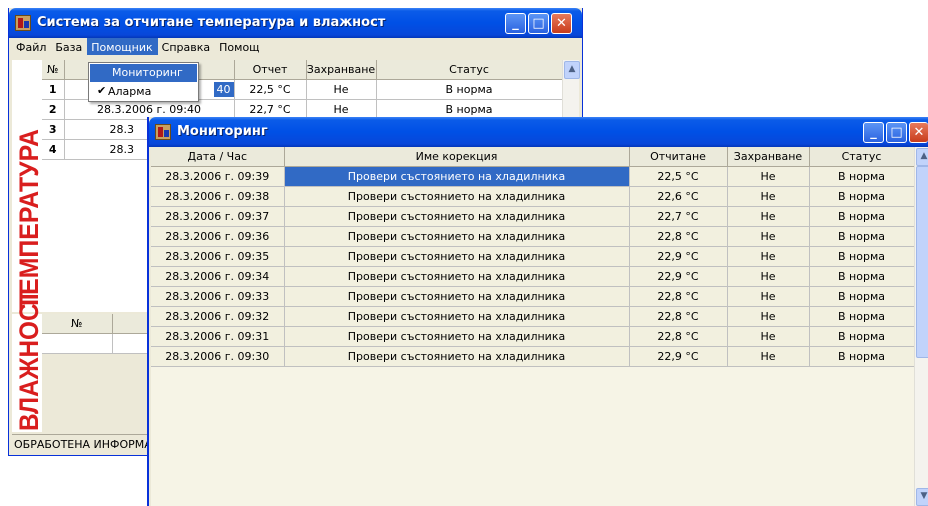 The image size is (928, 506). I want to click on row-datetime: 28.3.2006 г. 09:31, so click(218, 336).